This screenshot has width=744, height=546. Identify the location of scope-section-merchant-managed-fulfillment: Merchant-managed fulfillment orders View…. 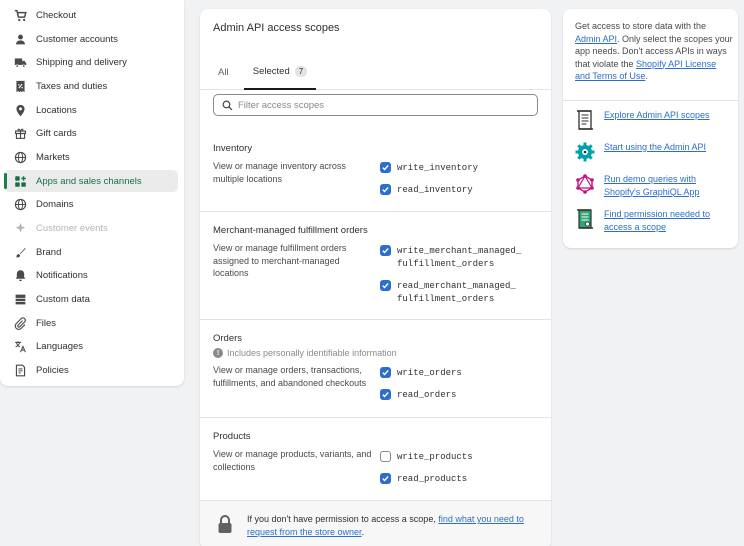
(375, 266).